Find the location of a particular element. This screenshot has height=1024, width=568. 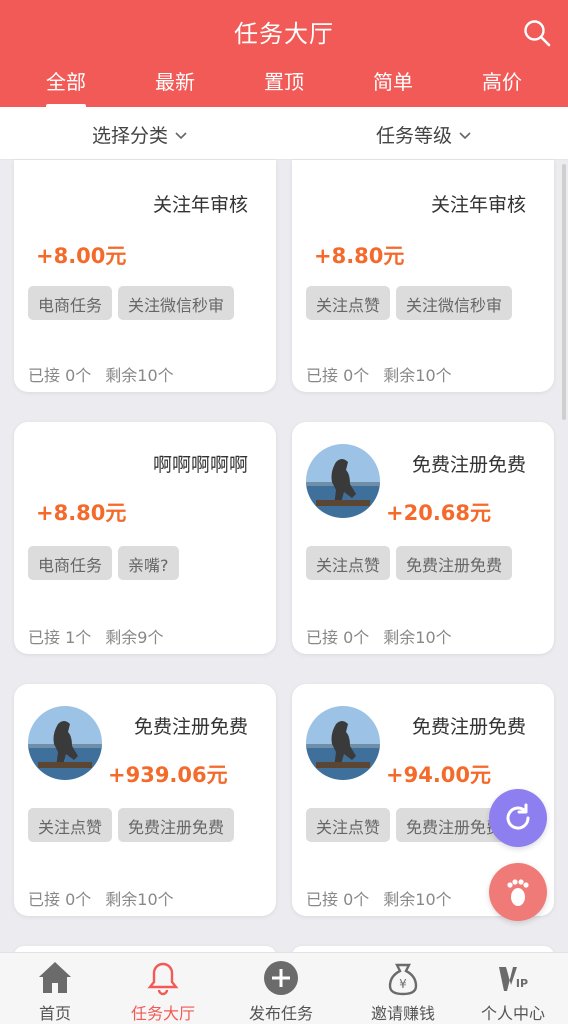

task-tags: 电商任务 亲嘴? is located at coordinates (103, 563).